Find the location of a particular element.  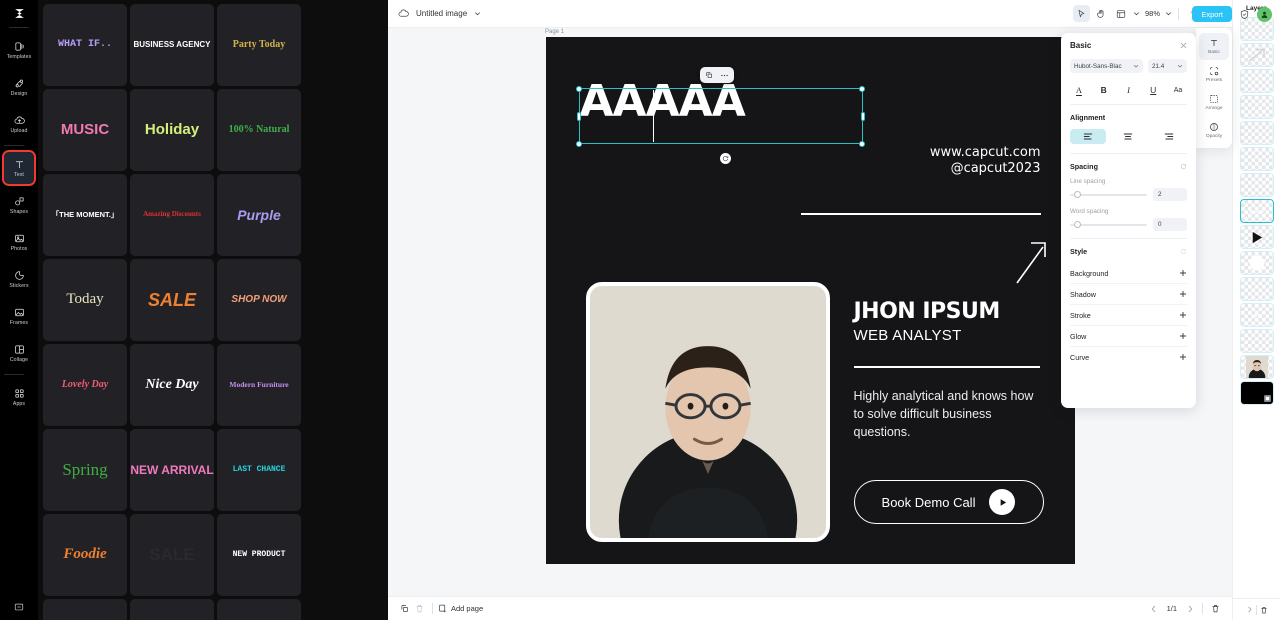

sidebar-item-frames: Frames is located at coordinates (19, 316).